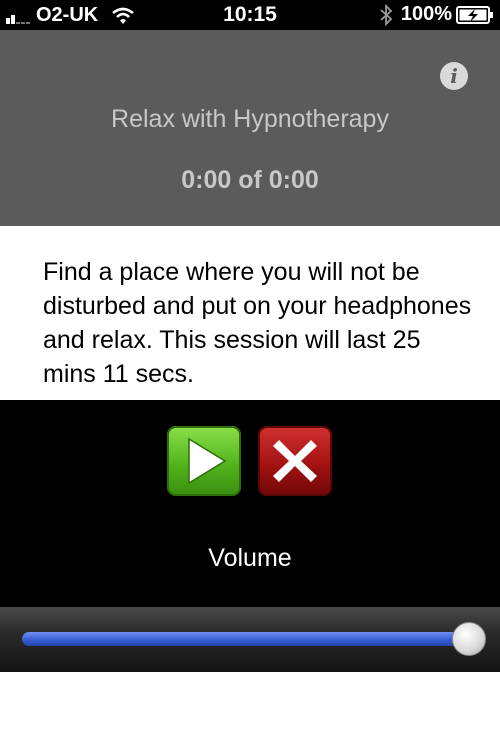  What do you see at coordinates (250, 711) in the screenshot?
I see `footer-area` at bounding box center [250, 711].